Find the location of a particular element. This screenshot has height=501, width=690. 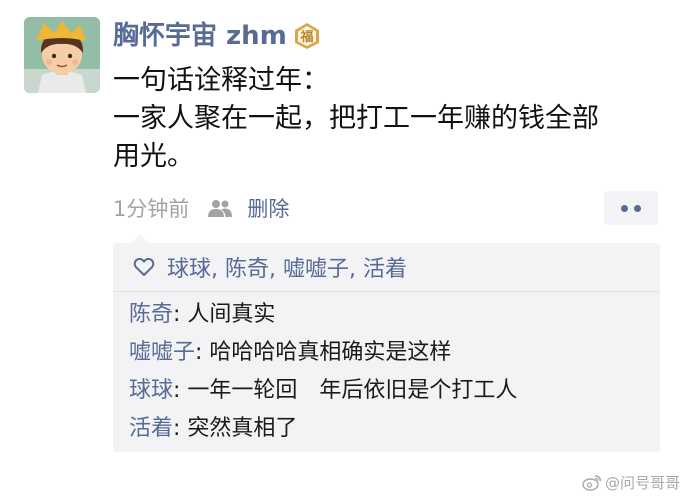

fu-badge-text: 福 is located at coordinates (306, 37).